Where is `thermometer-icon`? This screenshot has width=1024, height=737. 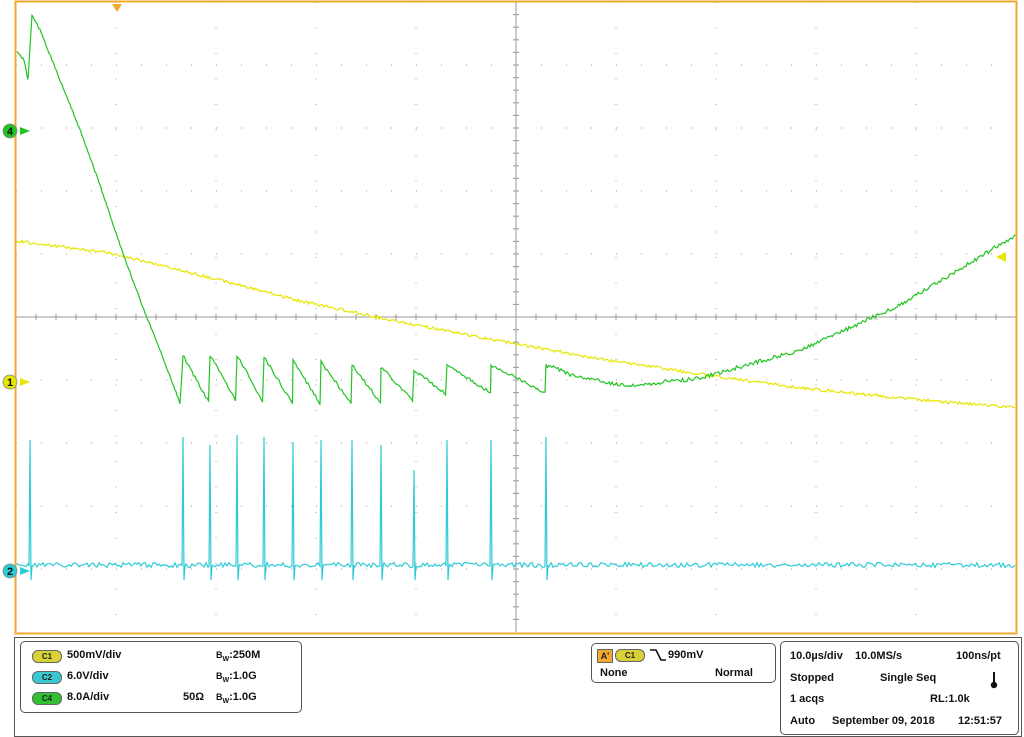
thermometer-icon is located at coordinates (994, 680).